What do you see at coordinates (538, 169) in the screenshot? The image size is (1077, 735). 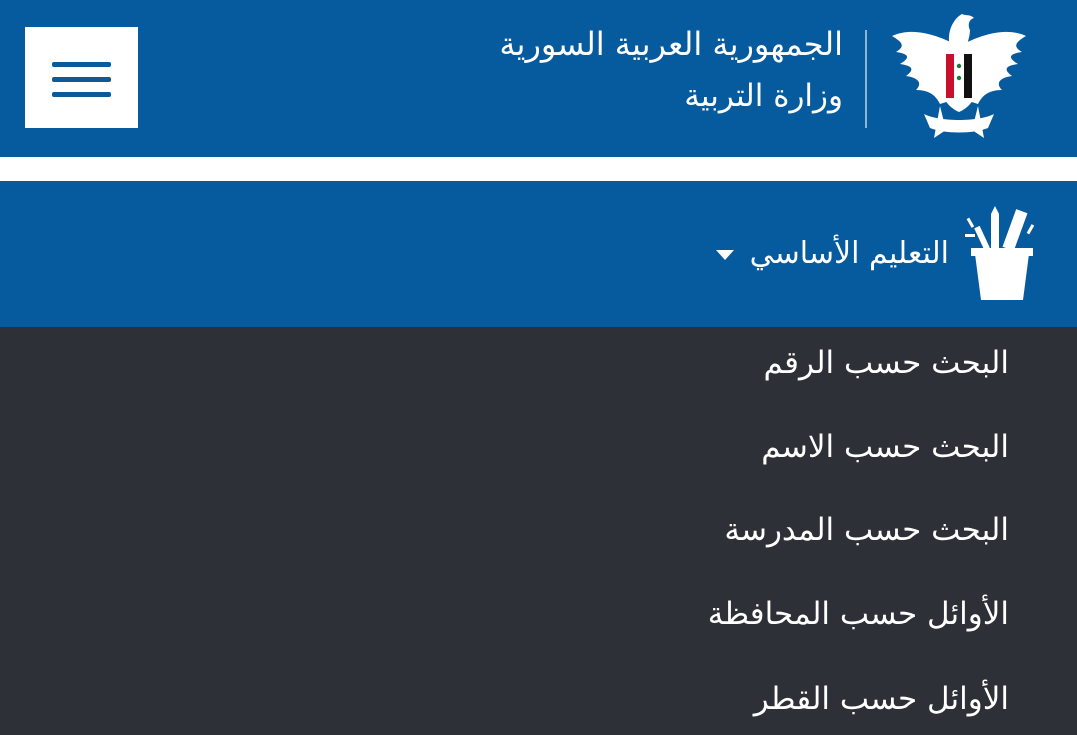 I see `header-separator` at bounding box center [538, 169].